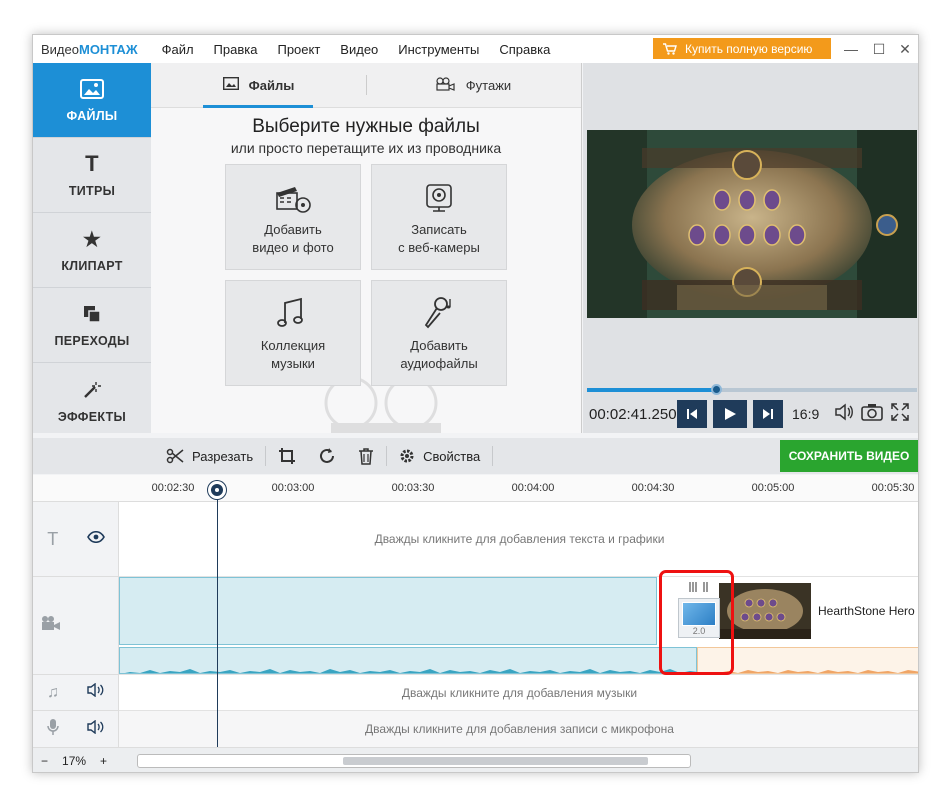  Describe the element at coordinates (730, 414) in the screenshot. I see `play-icon` at that location.